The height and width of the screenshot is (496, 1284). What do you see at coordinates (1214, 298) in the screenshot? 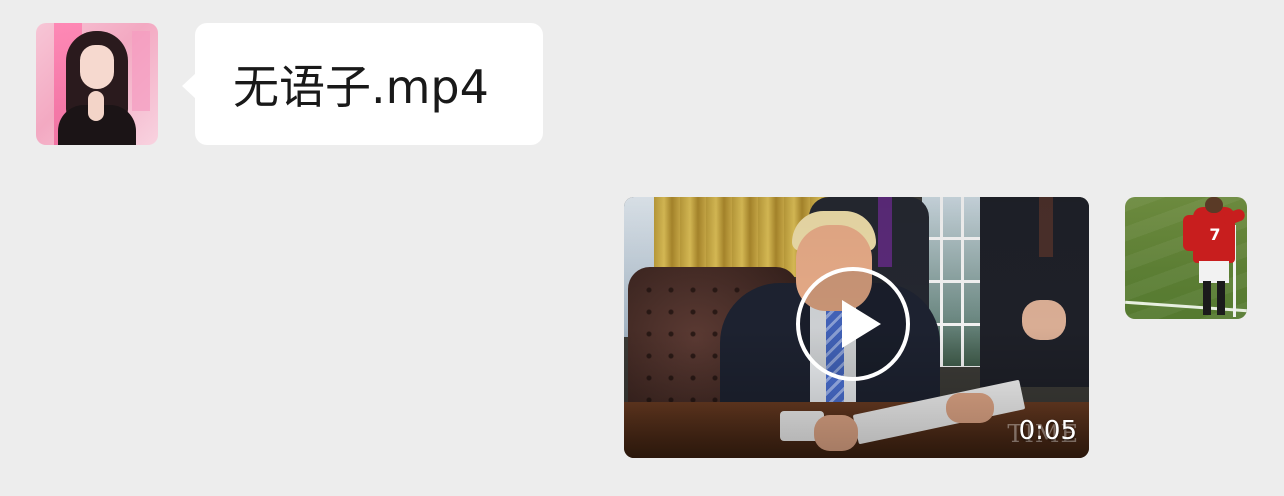
I see `avatar-legs` at bounding box center [1214, 298].